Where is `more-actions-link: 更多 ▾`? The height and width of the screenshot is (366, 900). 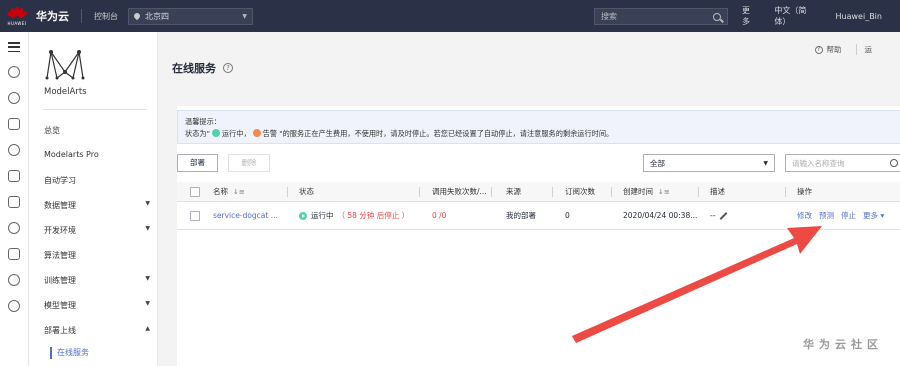 more-actions-link: 更多 ▾ is located at coordinates (873, 215).